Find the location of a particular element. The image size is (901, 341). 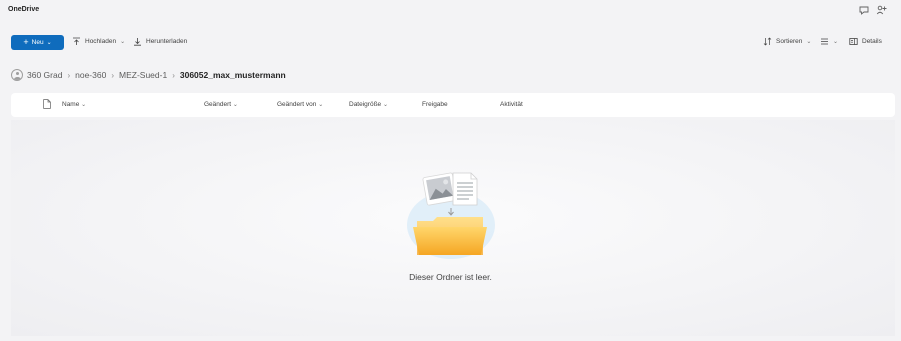

details-button: Details is located at coordinates (865, 41).